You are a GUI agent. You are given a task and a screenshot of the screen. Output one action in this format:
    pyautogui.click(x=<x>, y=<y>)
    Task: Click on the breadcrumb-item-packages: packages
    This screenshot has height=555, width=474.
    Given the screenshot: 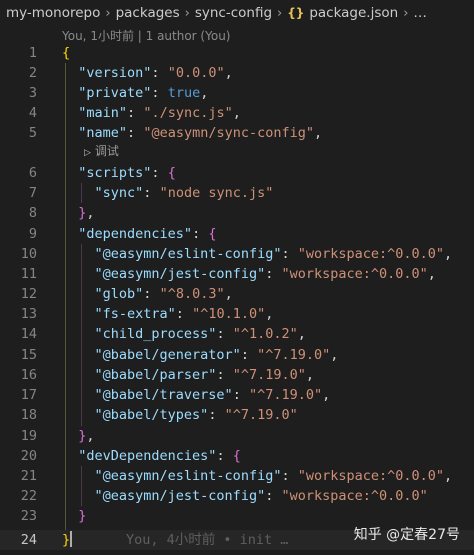 What is the action you would take?
    pyautogui.click(x=148, y=13)
    